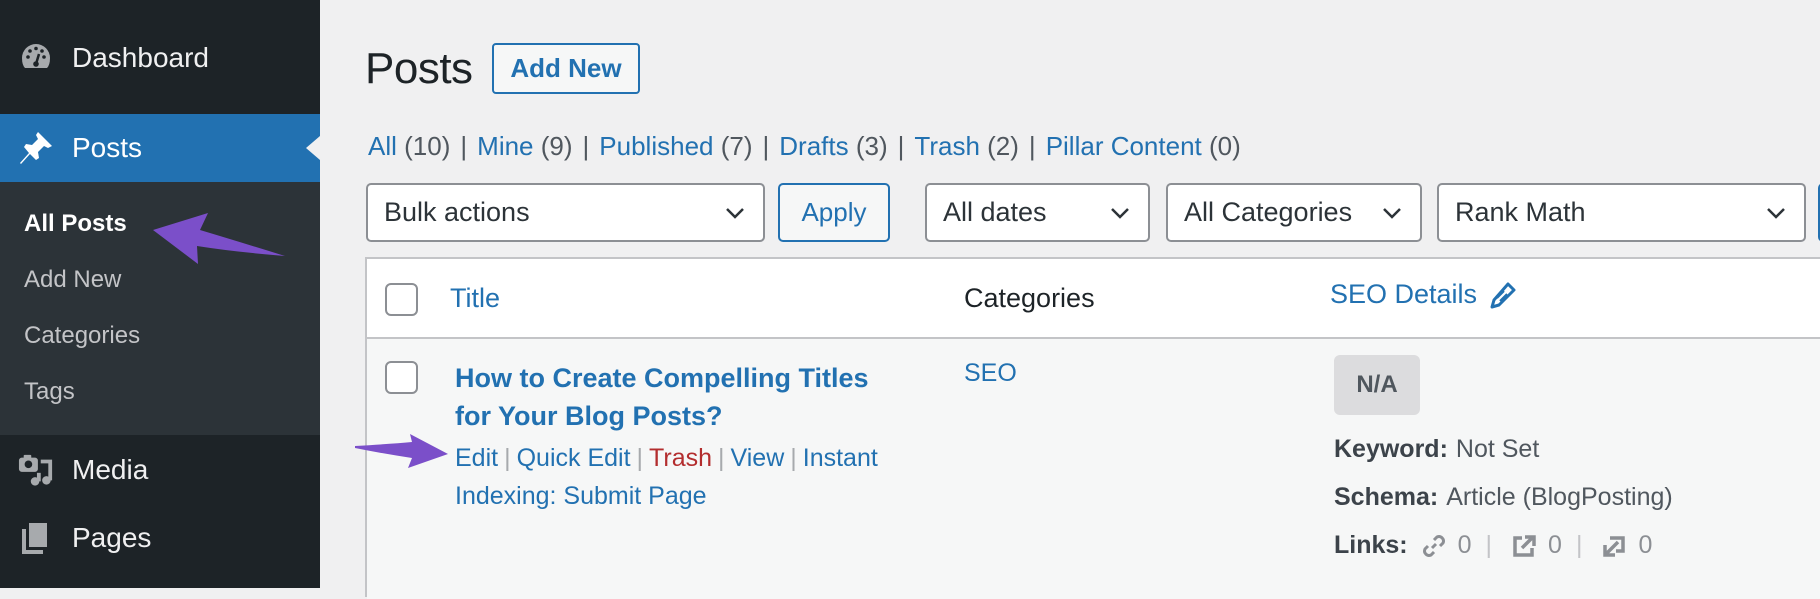 The width and height of the screenshot is (1820, 599). Describe the element at coordinates (1555, 545) in the screenshot. I see `external-links-count: 0` at that location.